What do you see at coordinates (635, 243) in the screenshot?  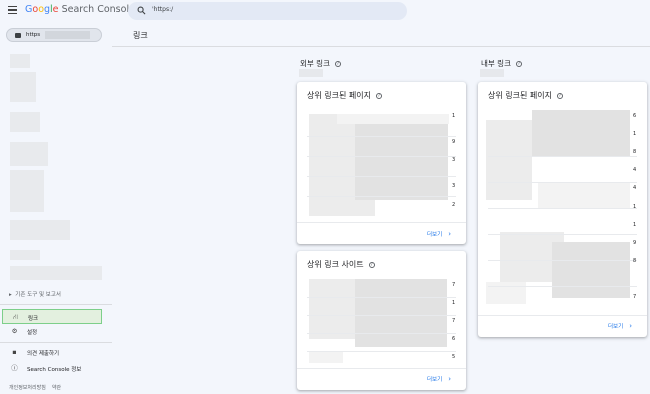 I see `link-count: 9` at bounding box center [635, 243].